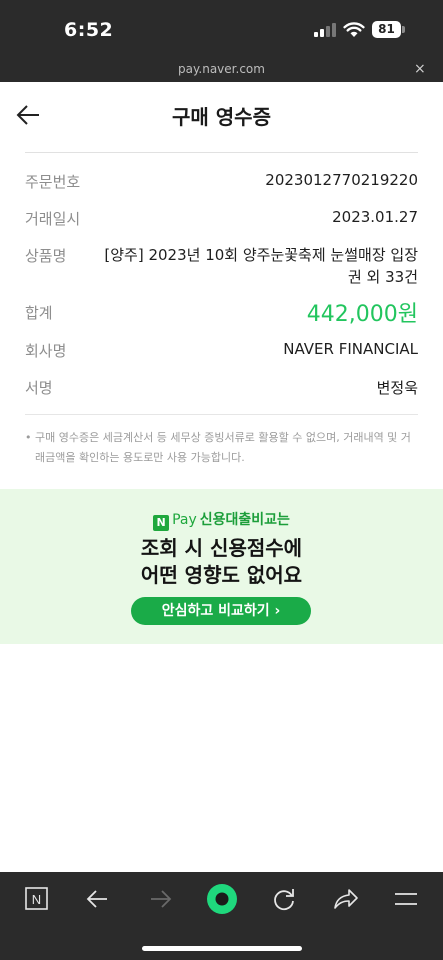 The image size is (443, 960). What do you see at coordinates (375, 217) in the screenshot?
I see `transaction-date-value: 2023.01.27` at bounding box center [375, 217].